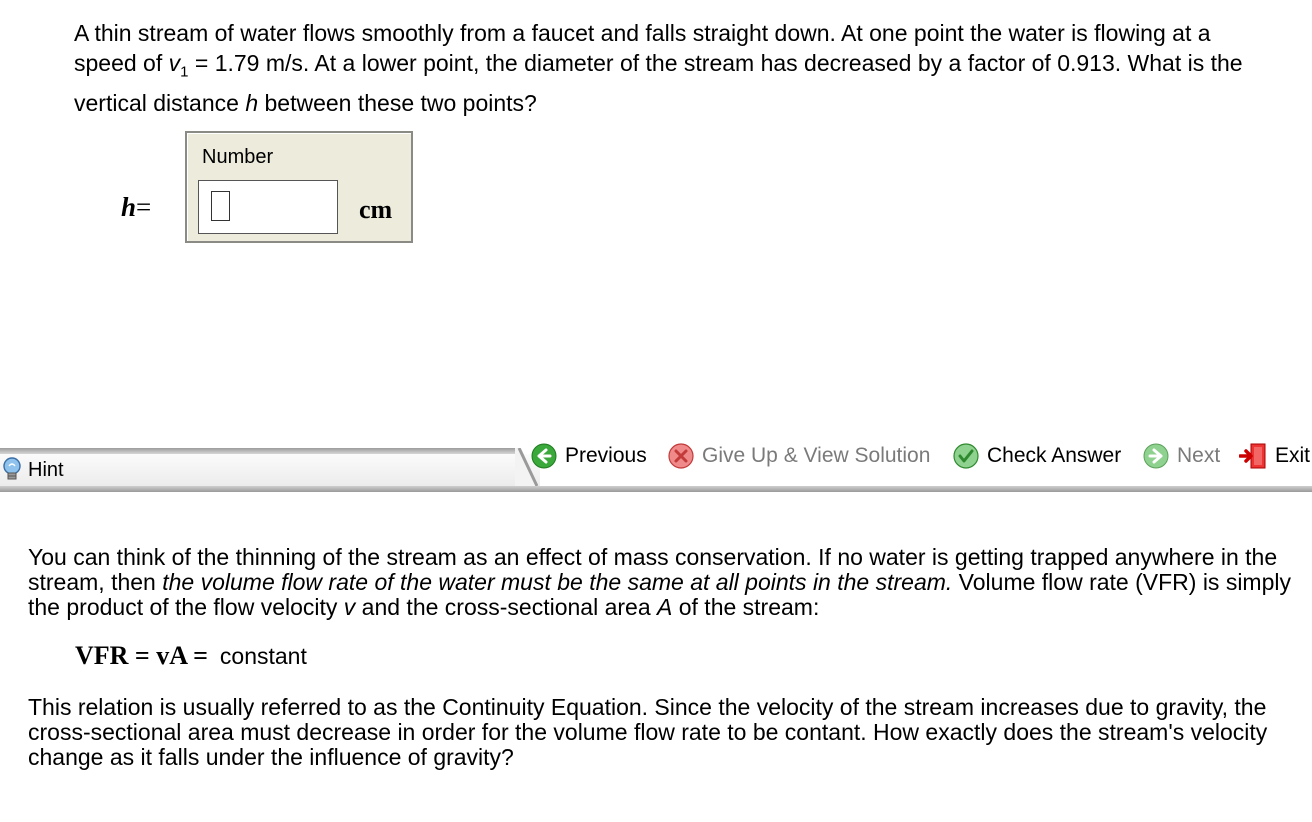 Image resolution: width=1312 pixels, height=822 pixels. What do you see at coordinates (1253, 456) in the screenshot?
I see `exit-door-icon` at bounding box center [1253, 456].